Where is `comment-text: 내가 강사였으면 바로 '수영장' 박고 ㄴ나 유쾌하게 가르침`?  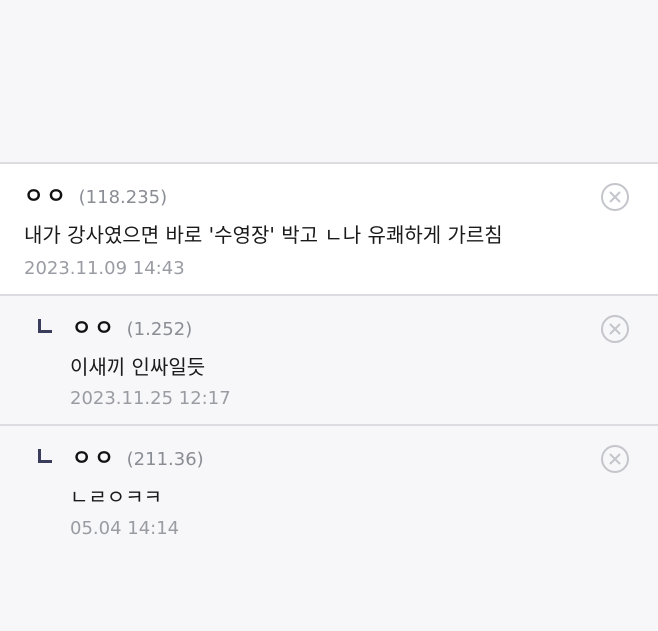
comment-text: 내가 강사였으면 바로 '수영장' 박고 ㄴ나 유쾌하게 가르침 is located at coordinates (263, 235).